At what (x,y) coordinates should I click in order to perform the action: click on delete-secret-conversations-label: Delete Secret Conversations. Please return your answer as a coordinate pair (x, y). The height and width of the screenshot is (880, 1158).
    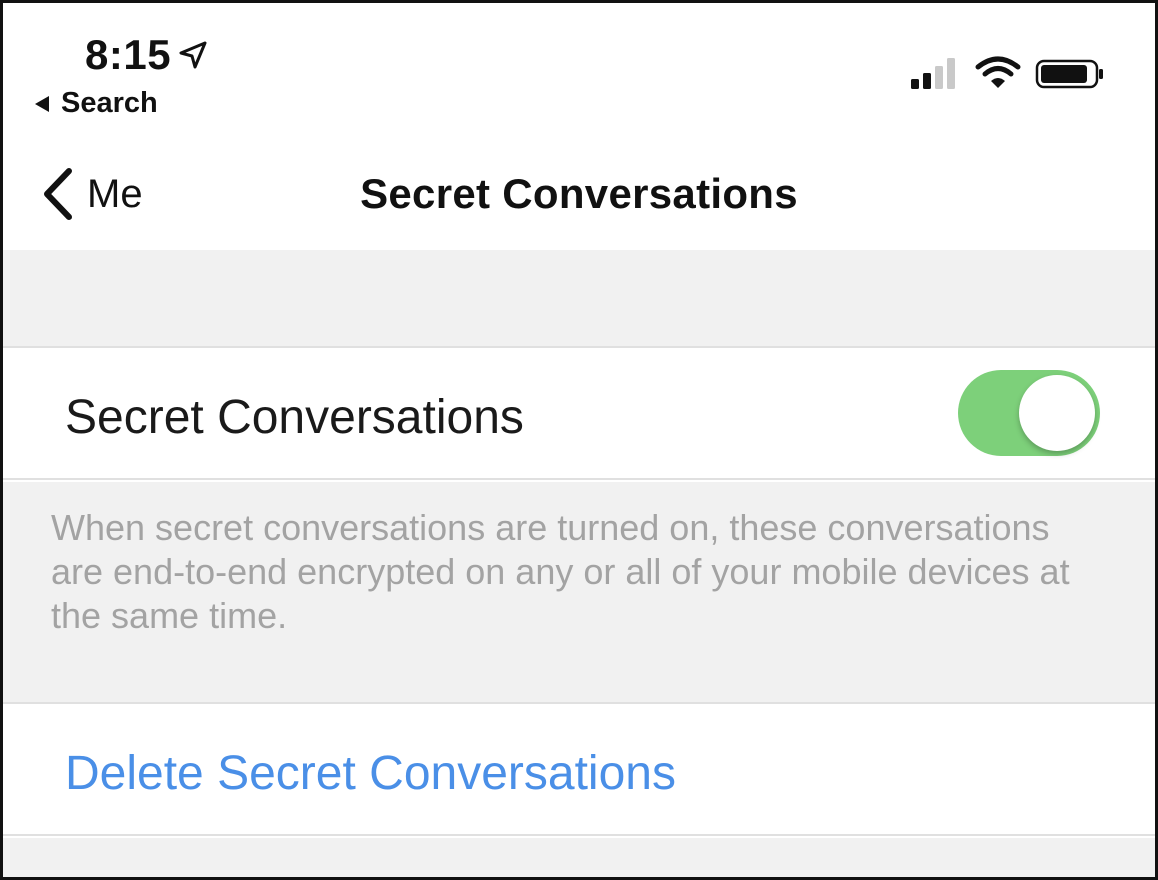
    Looking at the image, I should click on (370, 773).